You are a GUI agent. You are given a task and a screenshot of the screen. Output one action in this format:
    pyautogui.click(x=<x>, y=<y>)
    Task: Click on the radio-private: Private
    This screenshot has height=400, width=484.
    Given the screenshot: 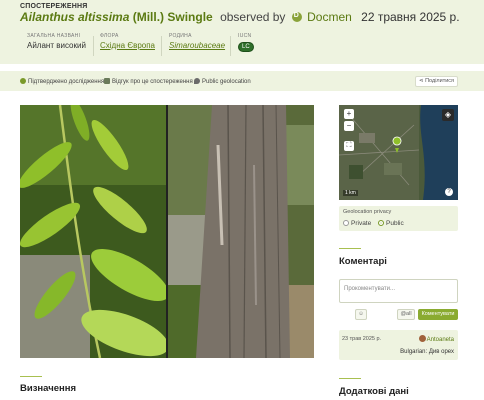 What is the action you would take?
    pyautogui.click(x=357, y=223)
    